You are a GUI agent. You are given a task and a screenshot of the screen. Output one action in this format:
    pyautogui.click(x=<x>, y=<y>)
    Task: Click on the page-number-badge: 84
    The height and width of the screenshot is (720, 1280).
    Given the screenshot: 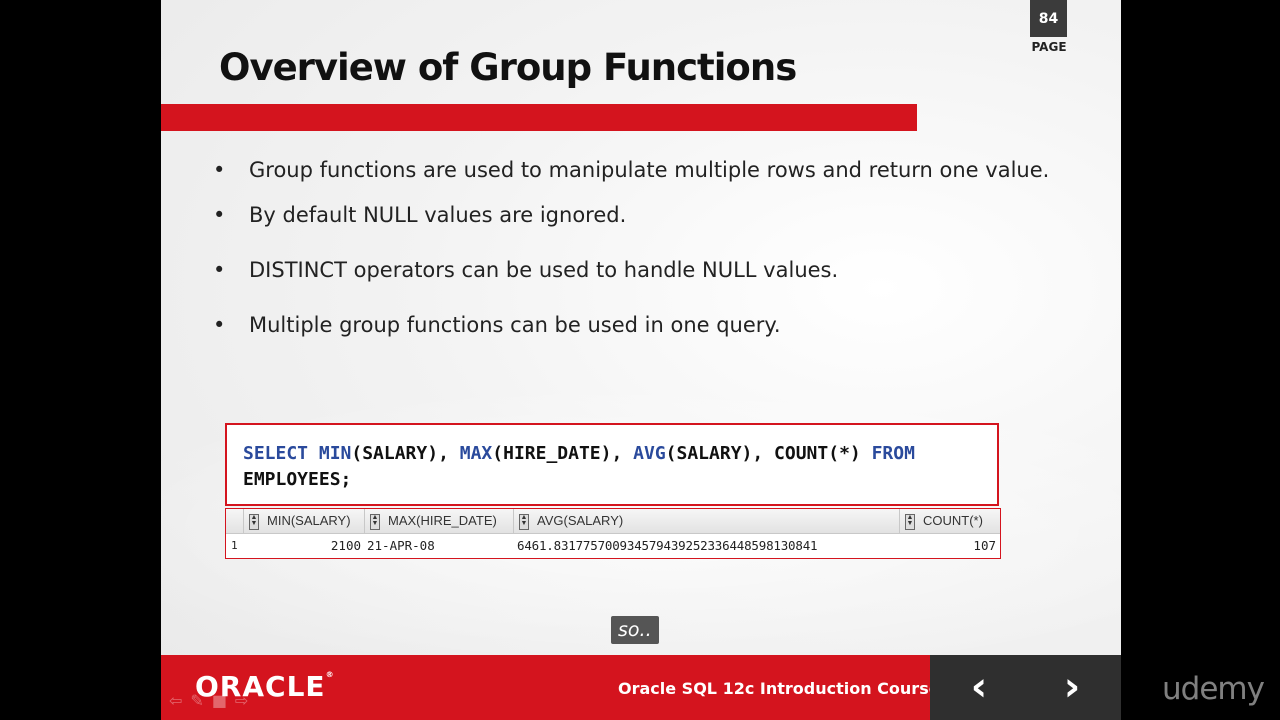 What is the action you would take?
    pyautogui.click(x=1048, y=18)
    